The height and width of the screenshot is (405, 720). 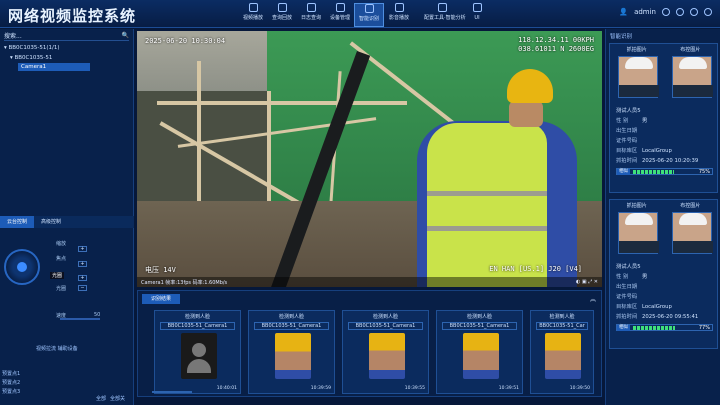 What do you see at coordinates (311, 7) in the screenshot?
I see `log-icon` at bounding box center [311, 7].